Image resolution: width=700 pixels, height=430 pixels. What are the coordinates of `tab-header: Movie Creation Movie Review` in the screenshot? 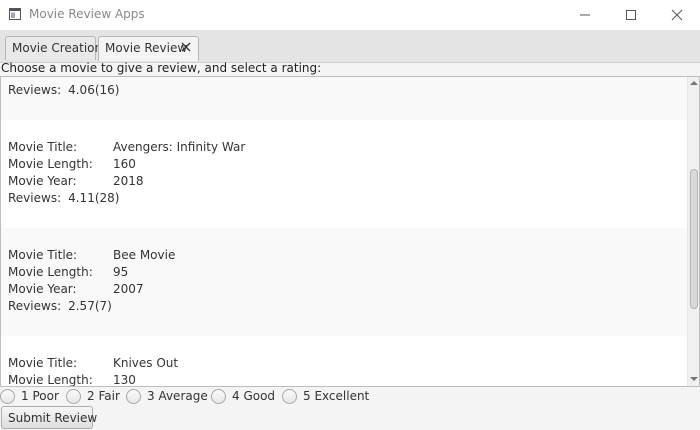 It's located at (350, 46).